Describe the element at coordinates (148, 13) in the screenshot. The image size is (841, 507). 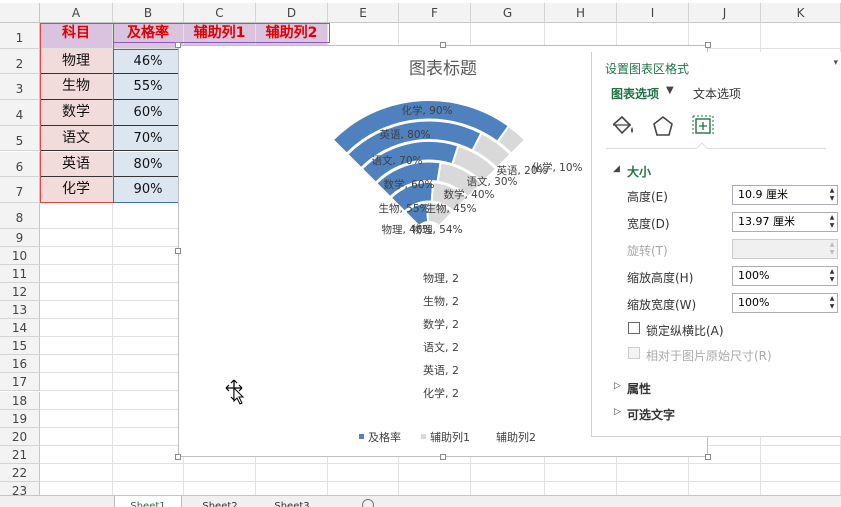
I see `column-header-b: B` at that location.